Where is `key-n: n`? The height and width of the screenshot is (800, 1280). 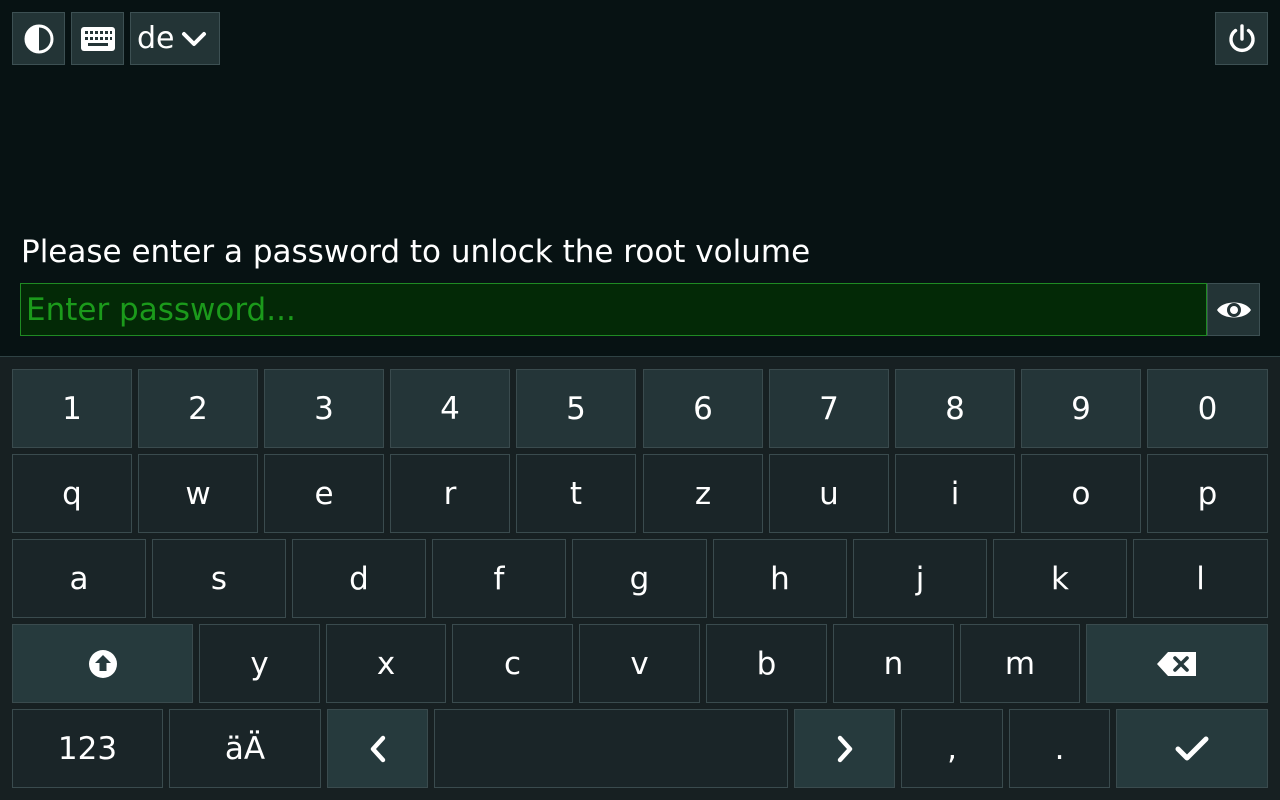
key-n: n is located at coordinates (893, 663).